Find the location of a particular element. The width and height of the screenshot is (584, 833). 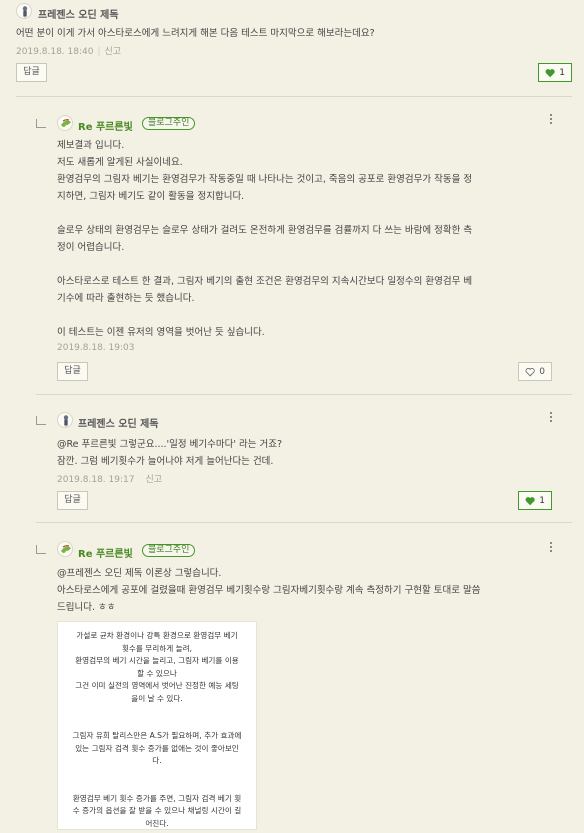

comment-meta: 2019.8.18. 19:17|신고 is located at coordinates (109, 478).